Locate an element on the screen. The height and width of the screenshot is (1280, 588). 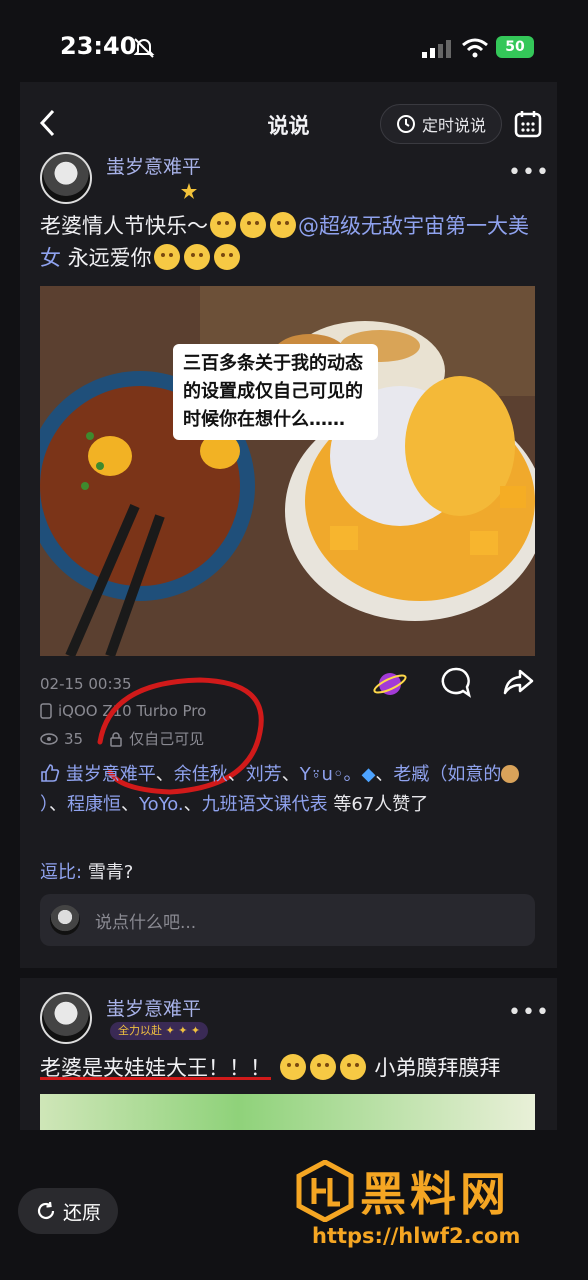
watermark-logo-icon is located at coordinates (325, 1191).